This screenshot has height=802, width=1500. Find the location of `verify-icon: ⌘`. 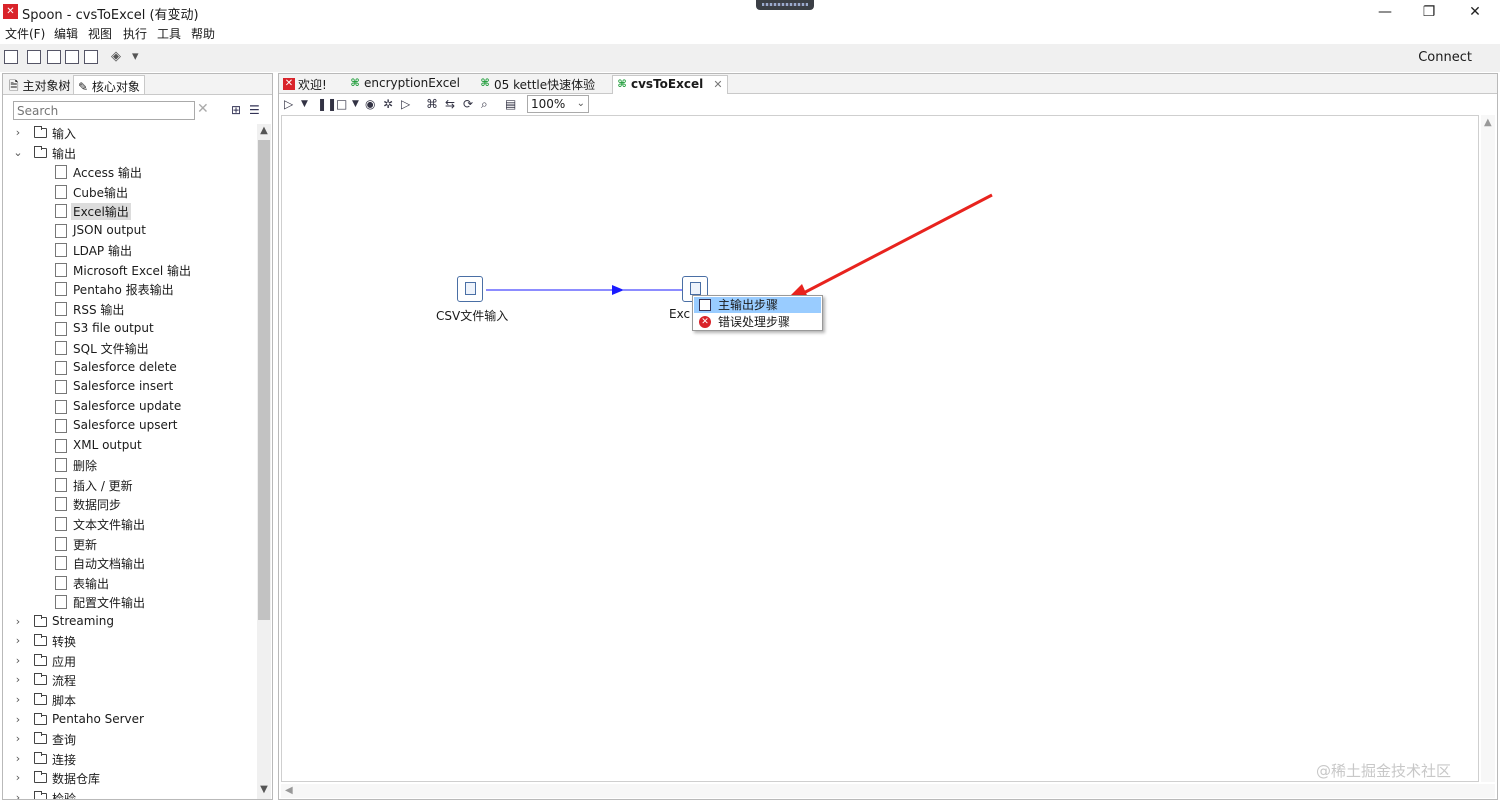

verify-icon: ⌘ is located at coordinates (432, 104).